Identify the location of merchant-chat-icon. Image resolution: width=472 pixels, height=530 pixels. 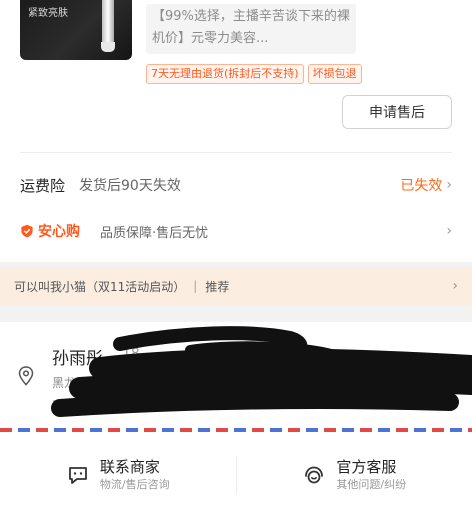
(77, 475).